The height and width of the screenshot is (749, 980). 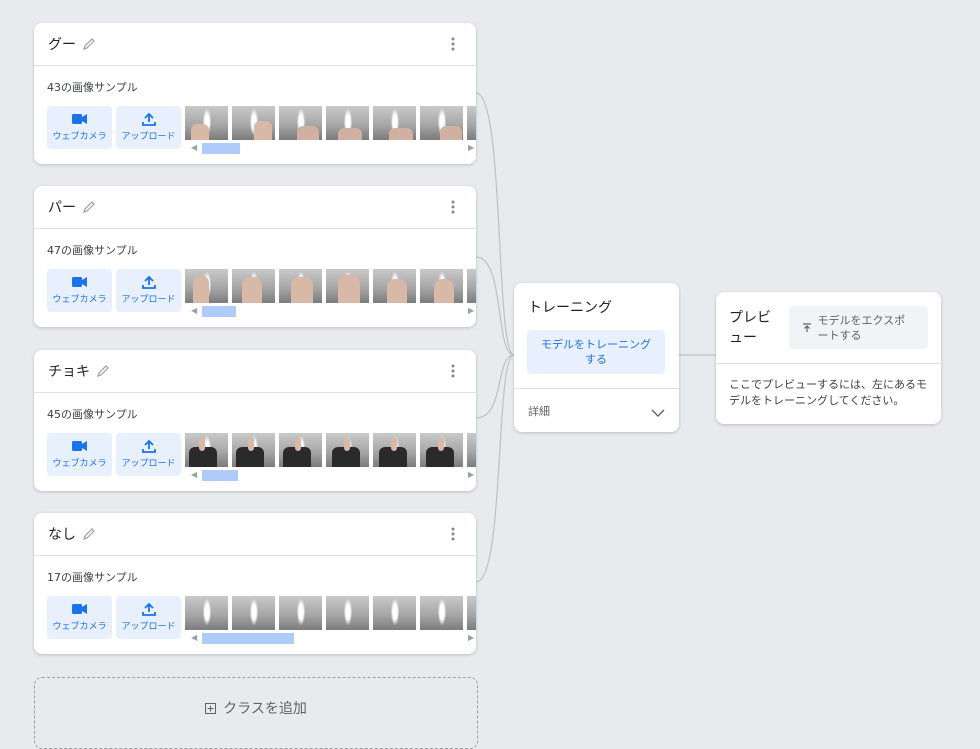 What do you see at coordinates (255, 44) in the screenshot?
I see `class-card-header: グー` at bounding box center [255, 44].